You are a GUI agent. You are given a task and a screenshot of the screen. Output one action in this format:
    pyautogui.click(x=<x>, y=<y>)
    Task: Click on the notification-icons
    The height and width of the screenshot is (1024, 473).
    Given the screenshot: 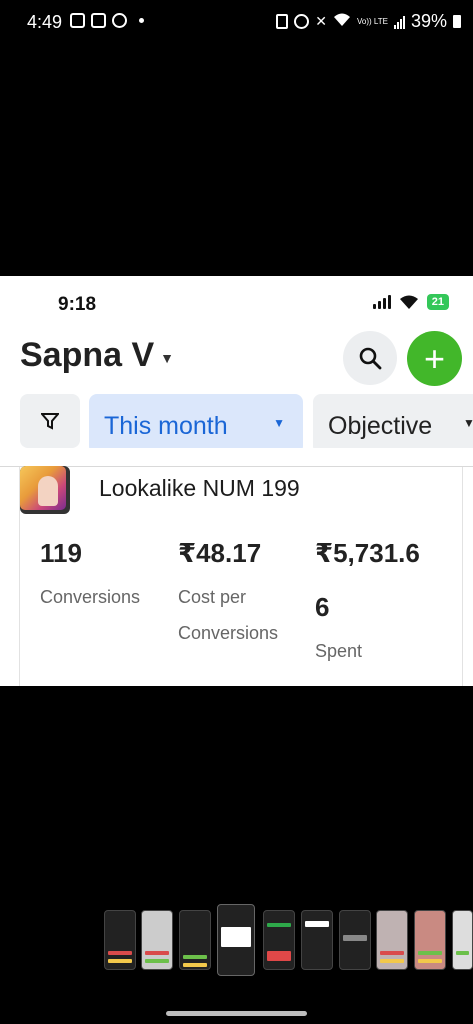 What is the action you would take?
    pyautogui.click(x=107, y=20)
    